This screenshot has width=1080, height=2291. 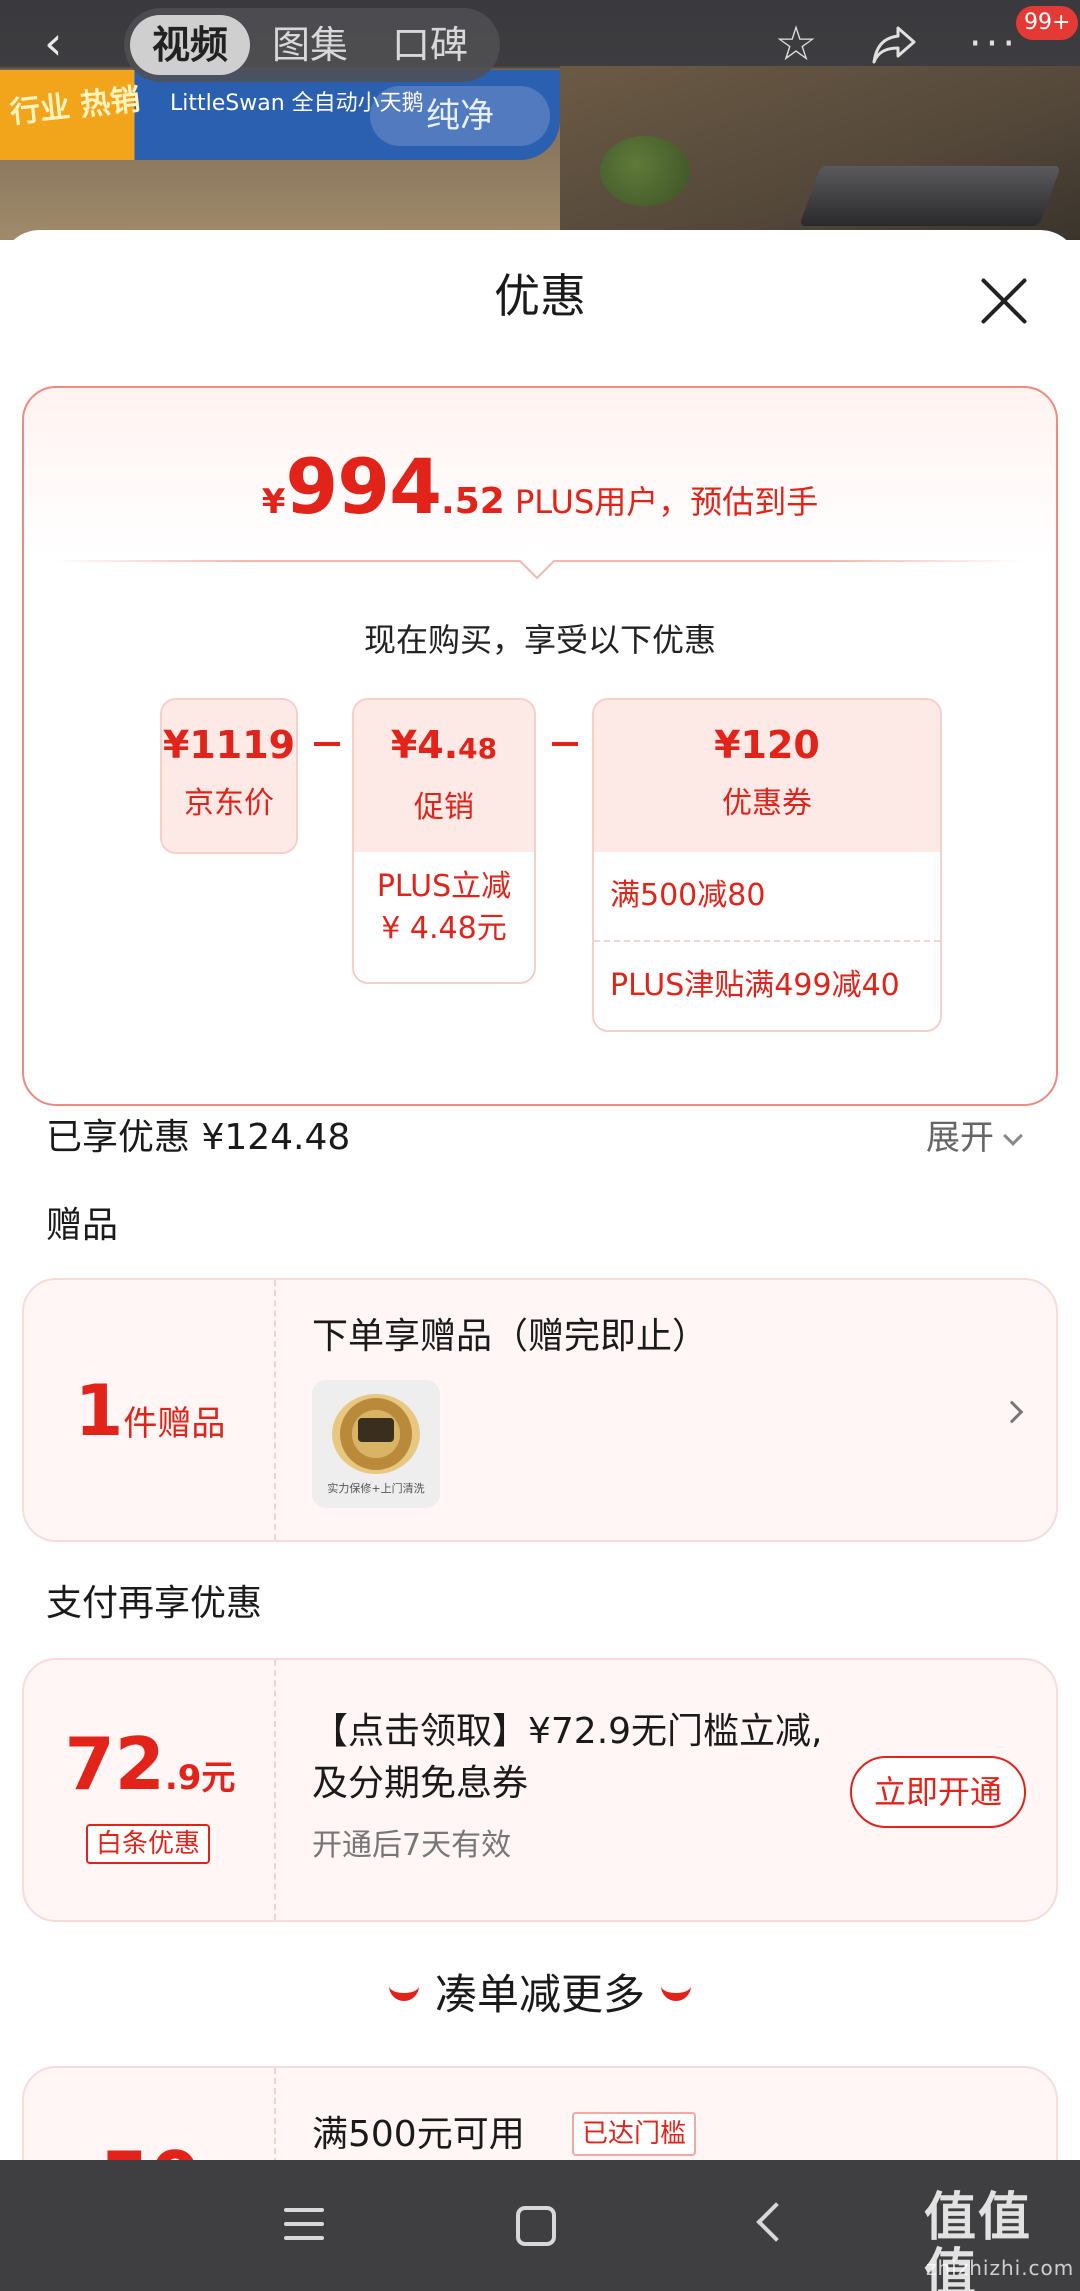 What do you see at coordinates (150, 2149) in the screenshot?
I see `store-coupon-amount: 50` at bounding box center [150, 2149].